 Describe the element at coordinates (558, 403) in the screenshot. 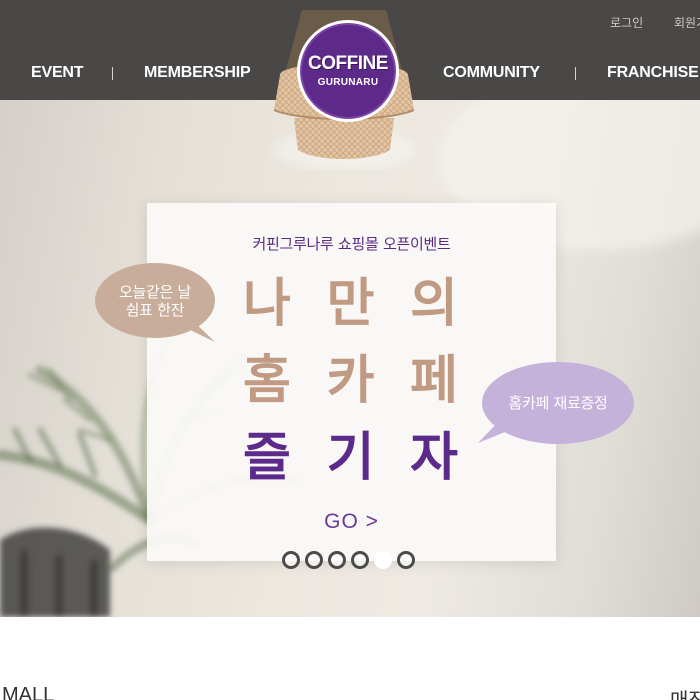

I see `speech-bubble-right: 홈카페 재료증정` at that location.